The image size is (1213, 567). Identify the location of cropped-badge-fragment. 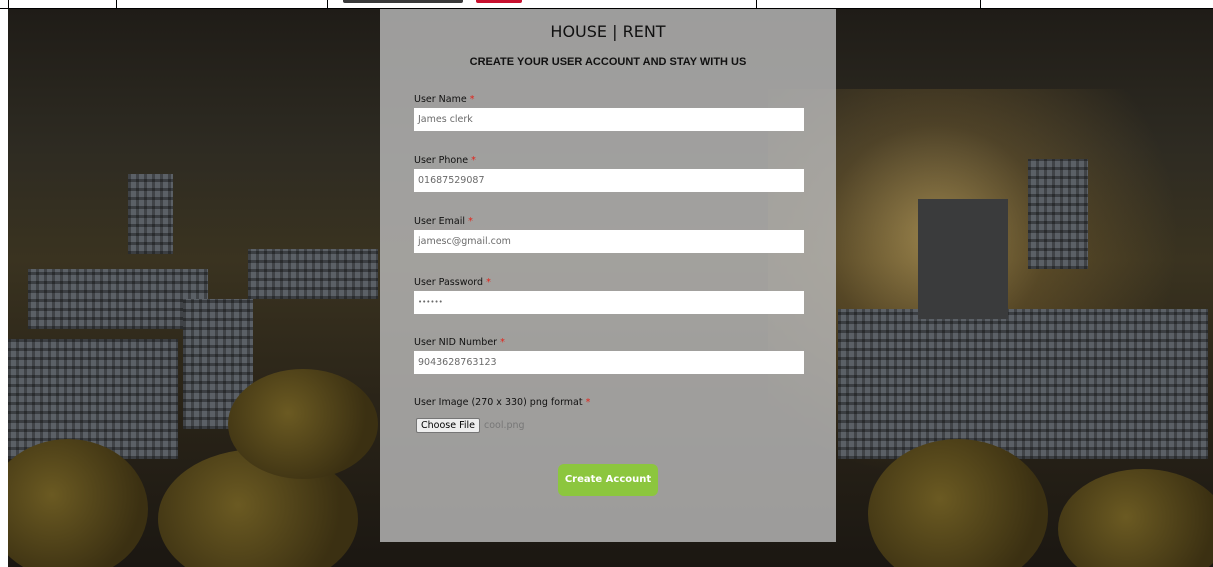
(499, 1).